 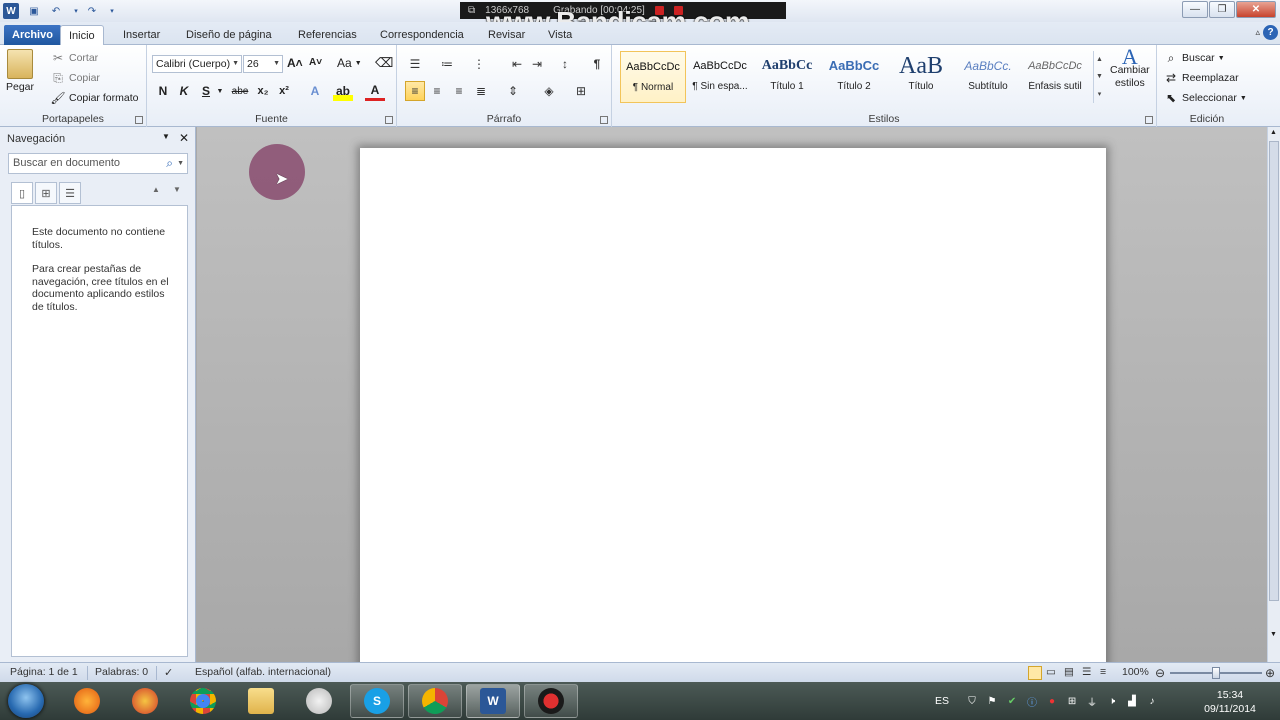 What do you see at coordinates (168, 672) in the screenshot?
I see `proofing-icon: ✓` at bounding box center [168, 672].